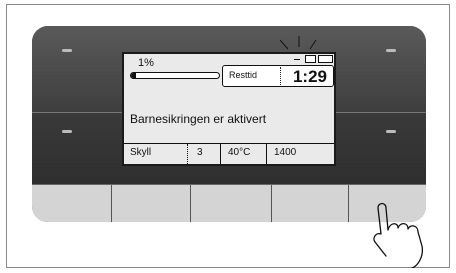 The height and width of the screenshot is (273, 456). I want to click on program-name: Skyll, so click(141, 152).